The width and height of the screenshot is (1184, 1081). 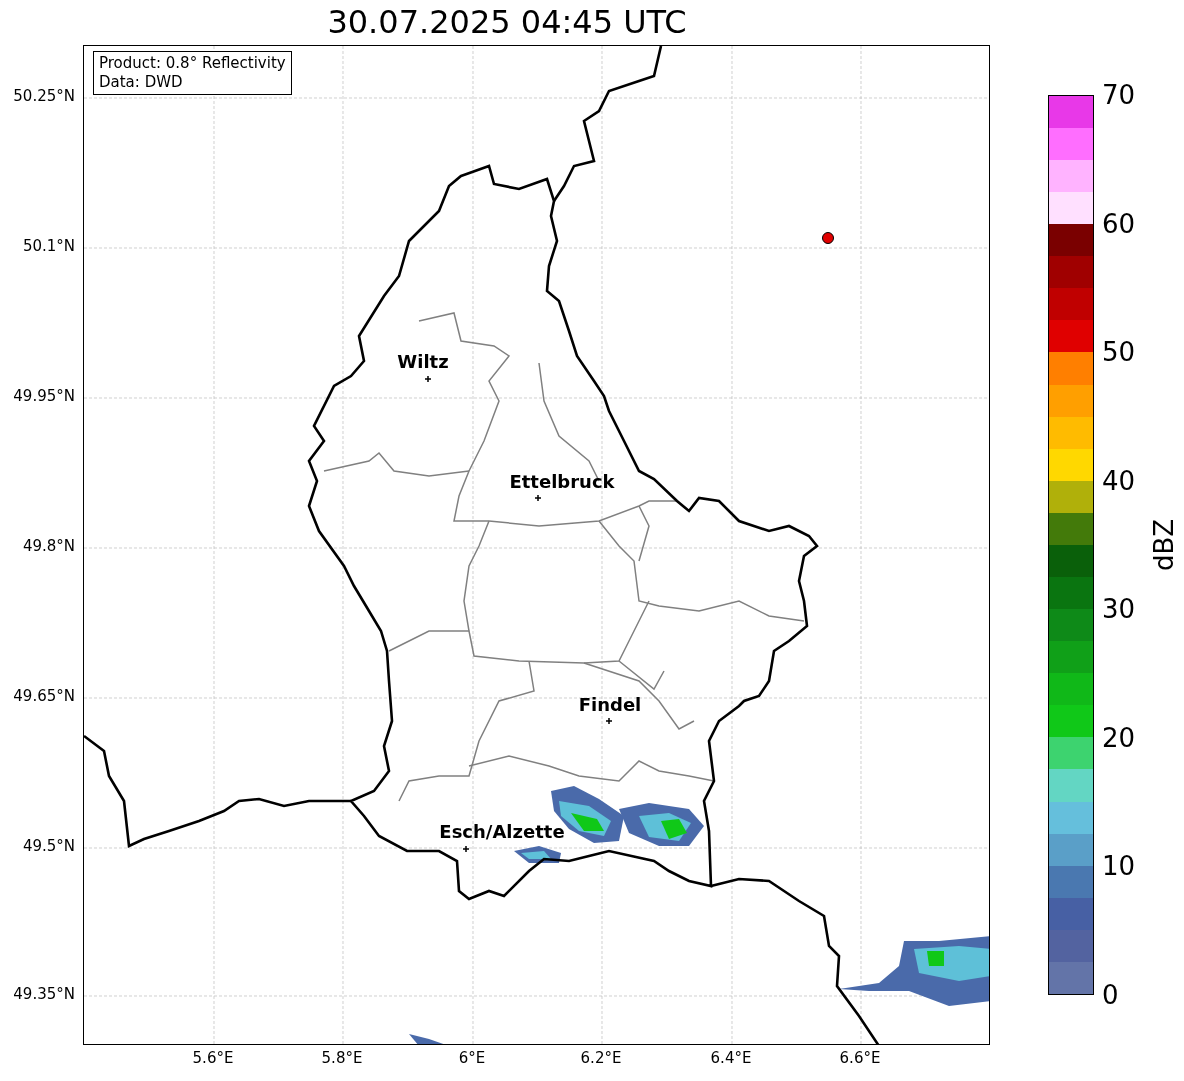 I want to click on info-text: Data: DWD, so click(x=141, y=82).